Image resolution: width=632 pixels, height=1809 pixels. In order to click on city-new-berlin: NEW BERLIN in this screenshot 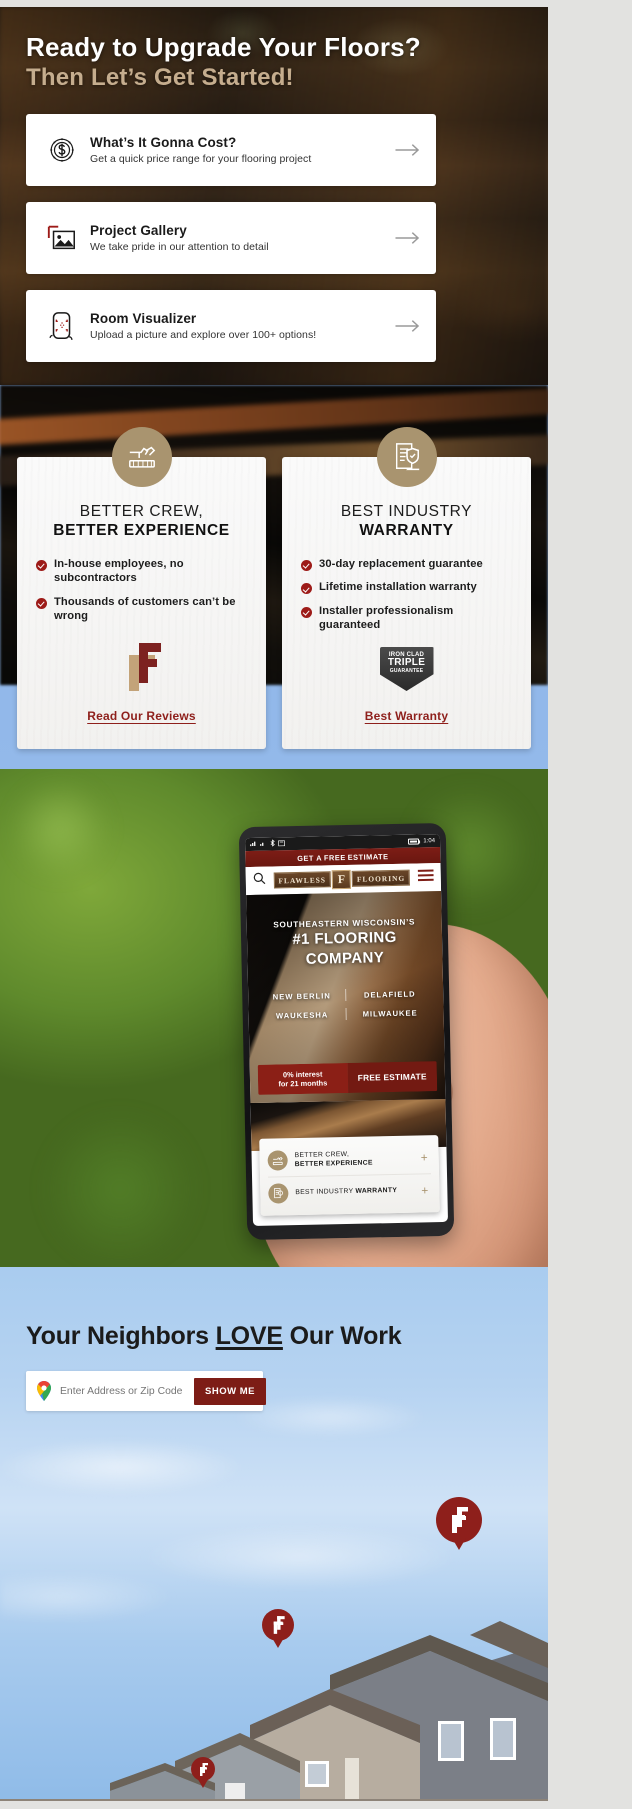, I will do `click(301, 996)`.